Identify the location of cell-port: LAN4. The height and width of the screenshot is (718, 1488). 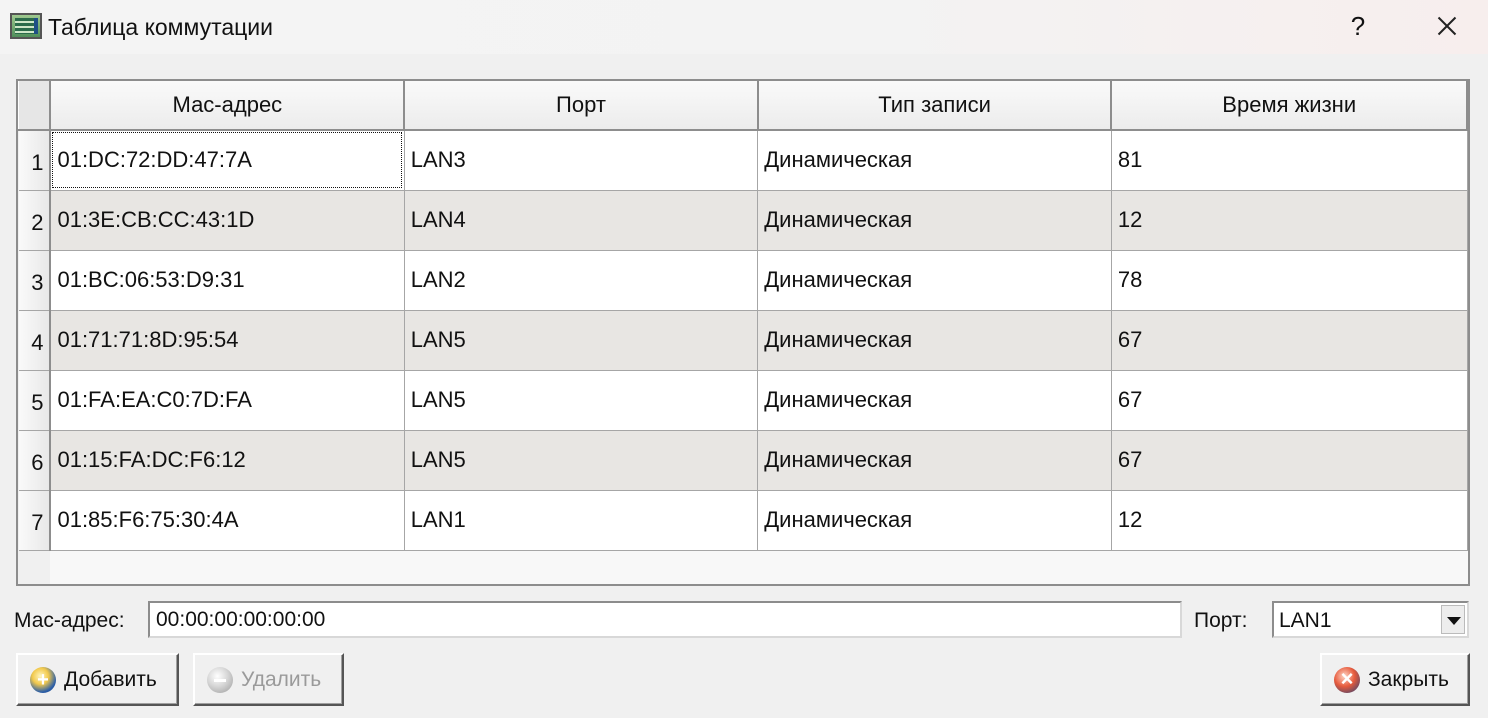
(581, 220).